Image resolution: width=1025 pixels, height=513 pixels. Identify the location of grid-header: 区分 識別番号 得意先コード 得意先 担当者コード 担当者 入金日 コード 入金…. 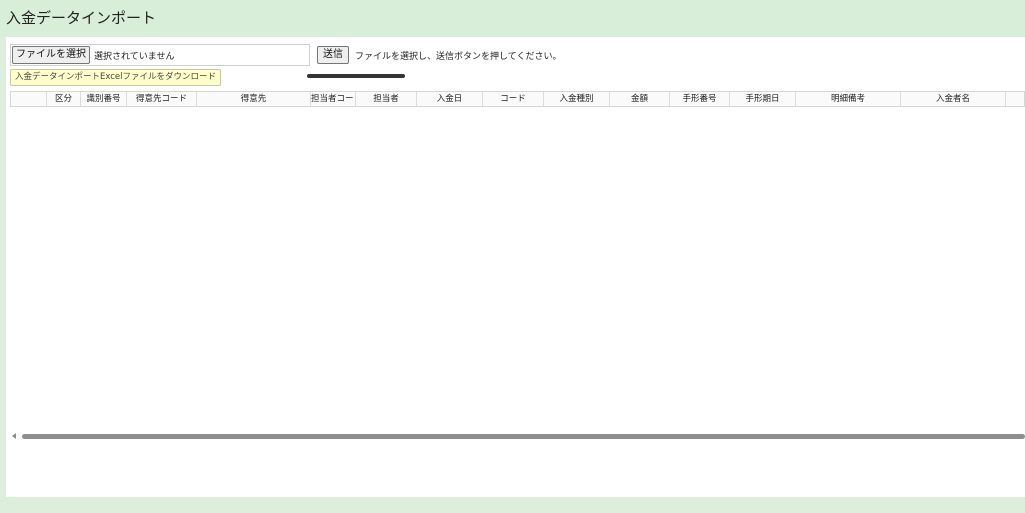
(517, 99).